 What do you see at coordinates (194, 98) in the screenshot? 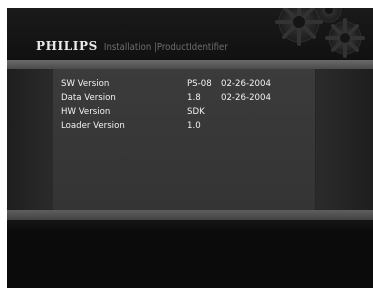
I see `version-value: 1.8` at bounding box center [194, 98].